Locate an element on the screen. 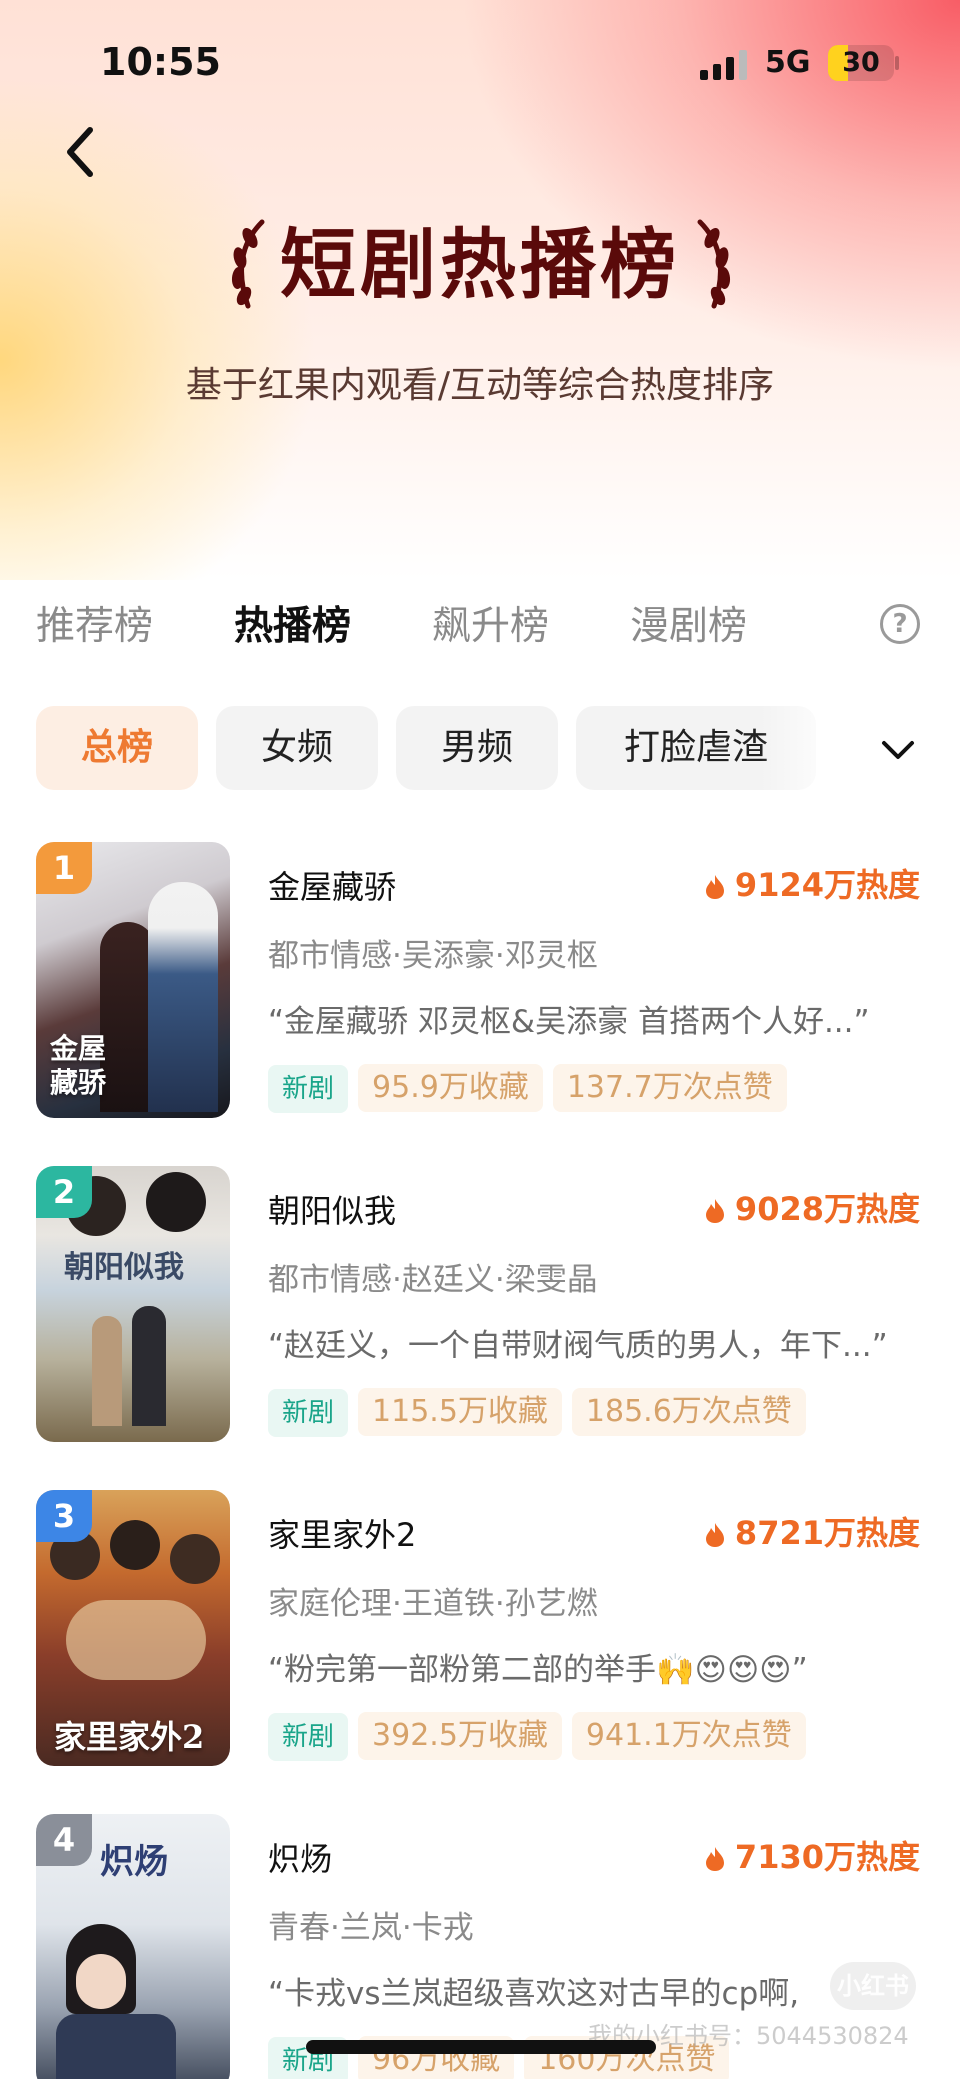 Image resolution: width=960 pixels, height=2079 pixels. heat-score: 9124万热度 is located at coordinates (812, 883).